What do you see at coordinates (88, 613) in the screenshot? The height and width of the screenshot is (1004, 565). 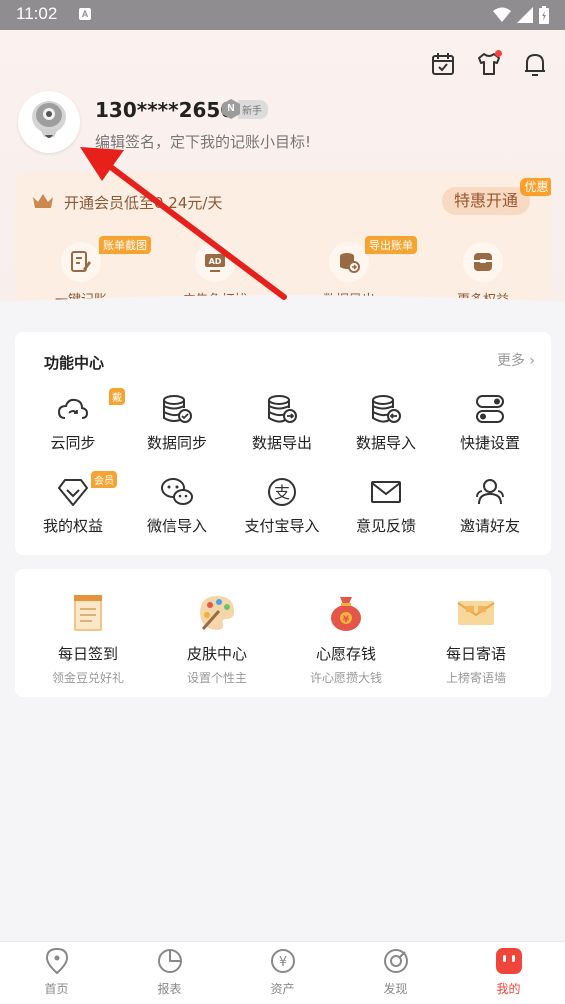 I see `calendar-note-icon` at bounding box center [88, 613].